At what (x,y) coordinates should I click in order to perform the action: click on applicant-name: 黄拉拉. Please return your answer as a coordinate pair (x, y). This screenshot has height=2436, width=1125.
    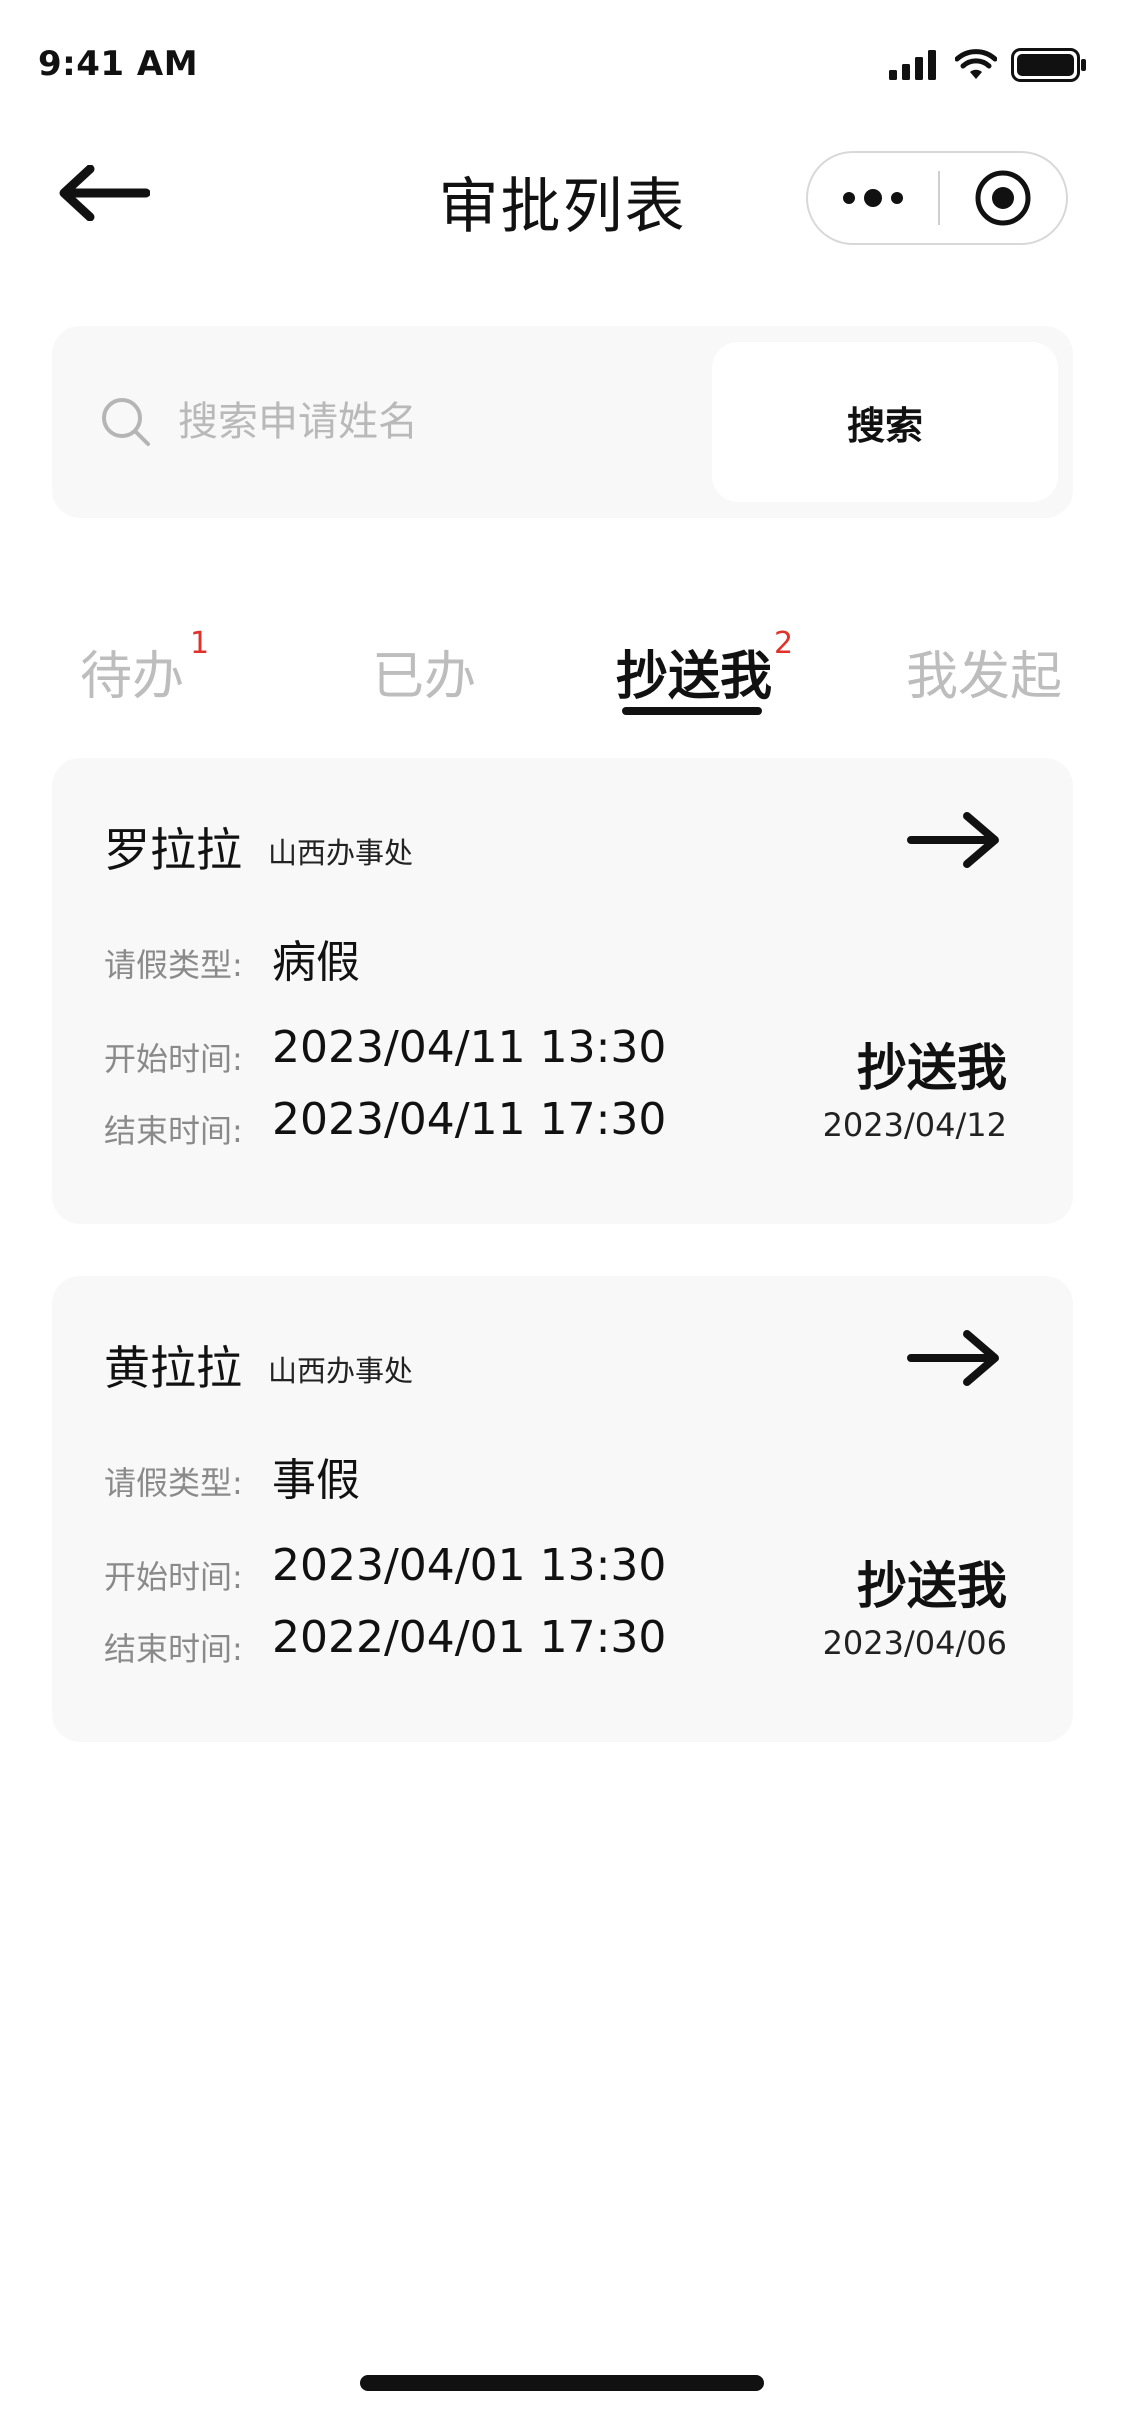
    Looking at the image, I should click on (173, 1368).